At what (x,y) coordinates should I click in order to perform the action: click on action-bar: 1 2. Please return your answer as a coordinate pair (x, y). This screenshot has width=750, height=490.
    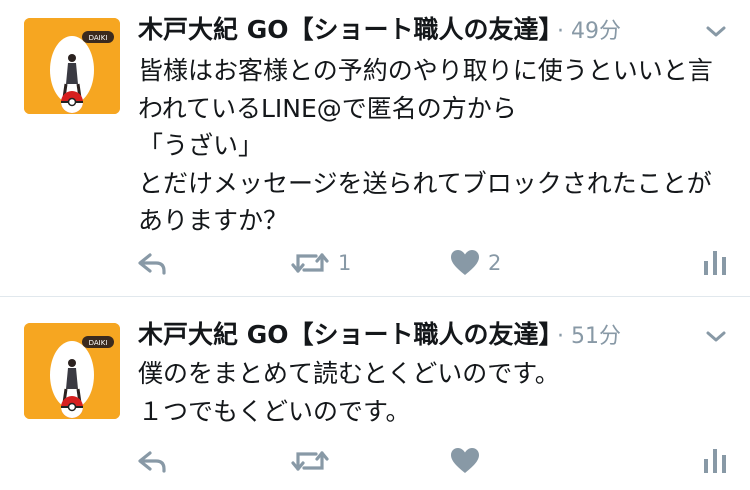
    Looking at the image, I should click on (375, 263).